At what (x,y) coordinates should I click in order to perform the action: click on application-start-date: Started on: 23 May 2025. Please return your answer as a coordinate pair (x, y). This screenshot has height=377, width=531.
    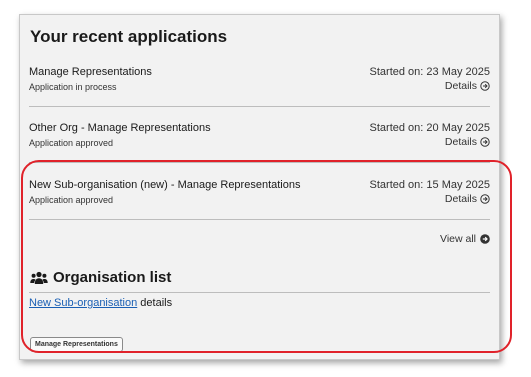
    Looking at the image, I should click on (429, 72).